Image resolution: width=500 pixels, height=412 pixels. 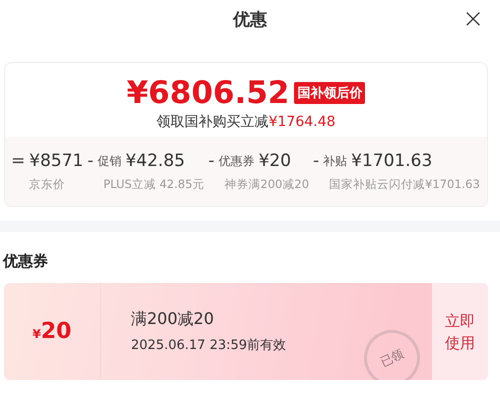 I want to click on subsidy-text: 领取国补购买立减, so click(x=212, y=122).